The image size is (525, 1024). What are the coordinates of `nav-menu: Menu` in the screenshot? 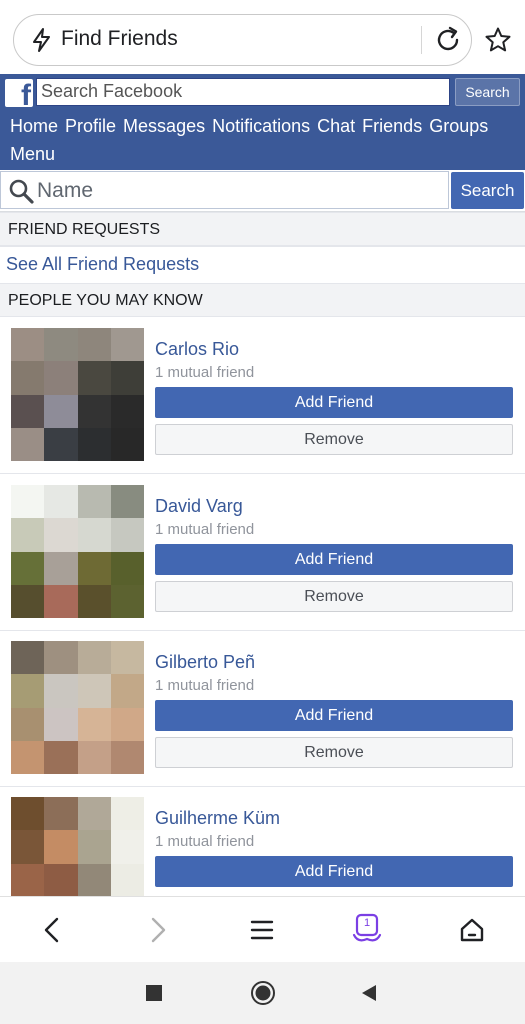 It's located at (32, 154).